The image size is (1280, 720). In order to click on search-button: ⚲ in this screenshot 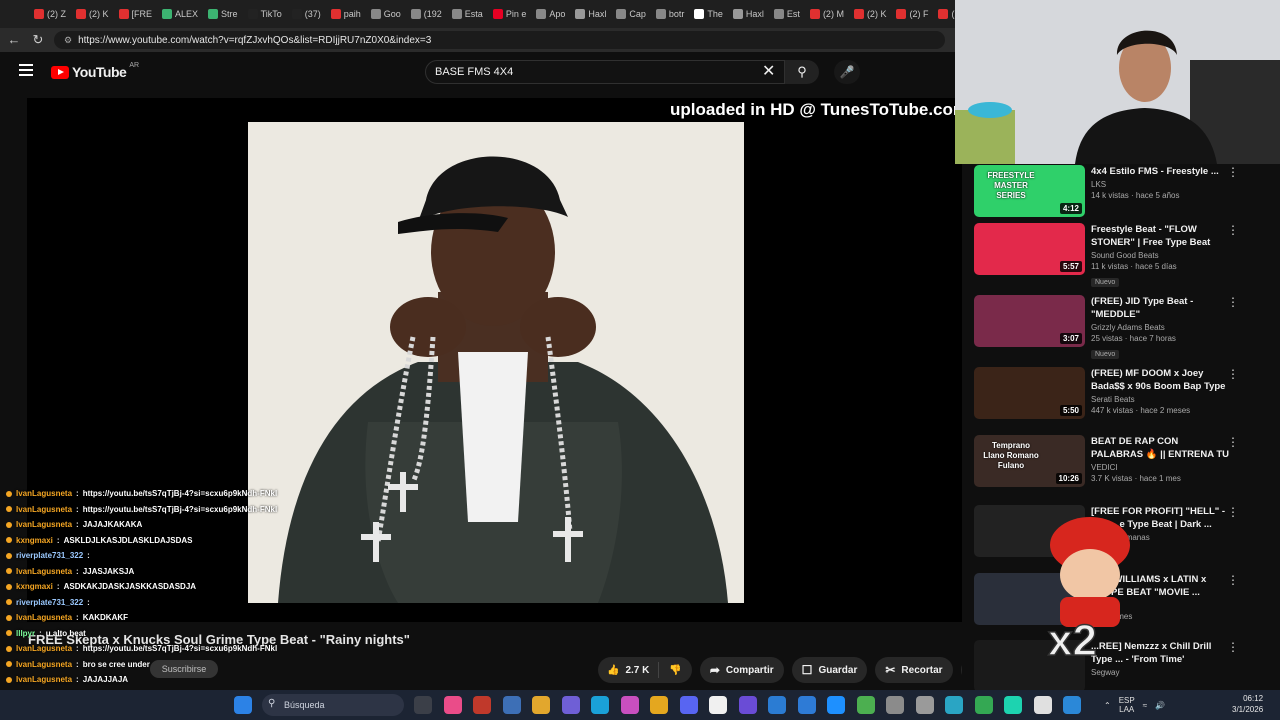, I will do `click(802, 72)`.